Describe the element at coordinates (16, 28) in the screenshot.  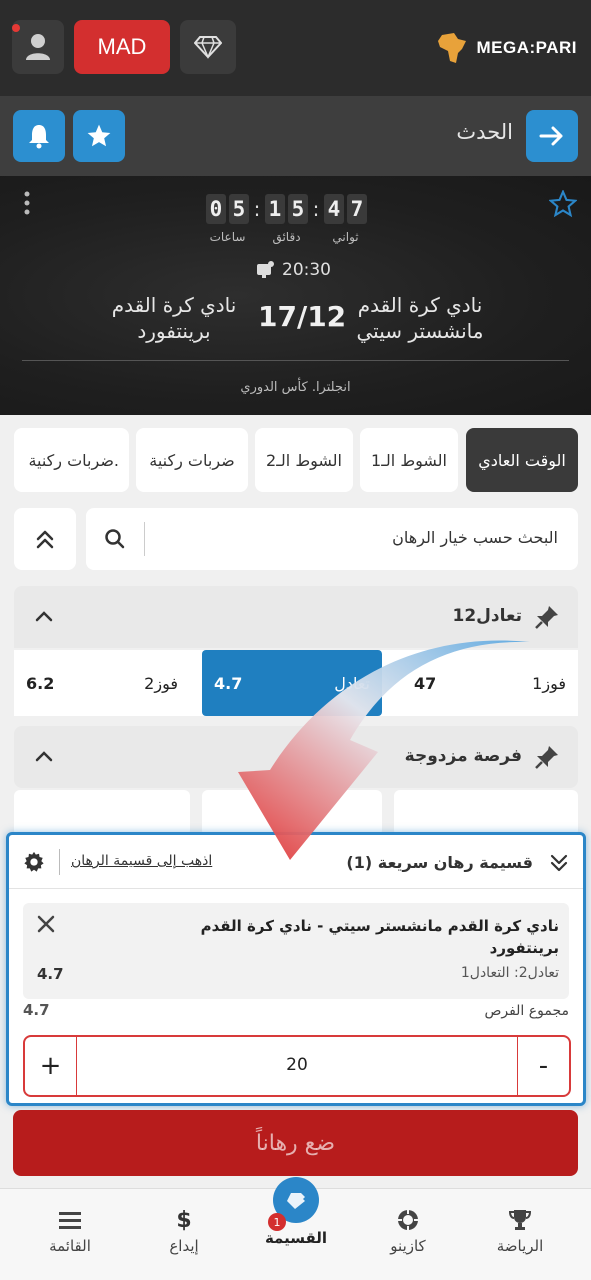
I see `notification-dot` at that location.